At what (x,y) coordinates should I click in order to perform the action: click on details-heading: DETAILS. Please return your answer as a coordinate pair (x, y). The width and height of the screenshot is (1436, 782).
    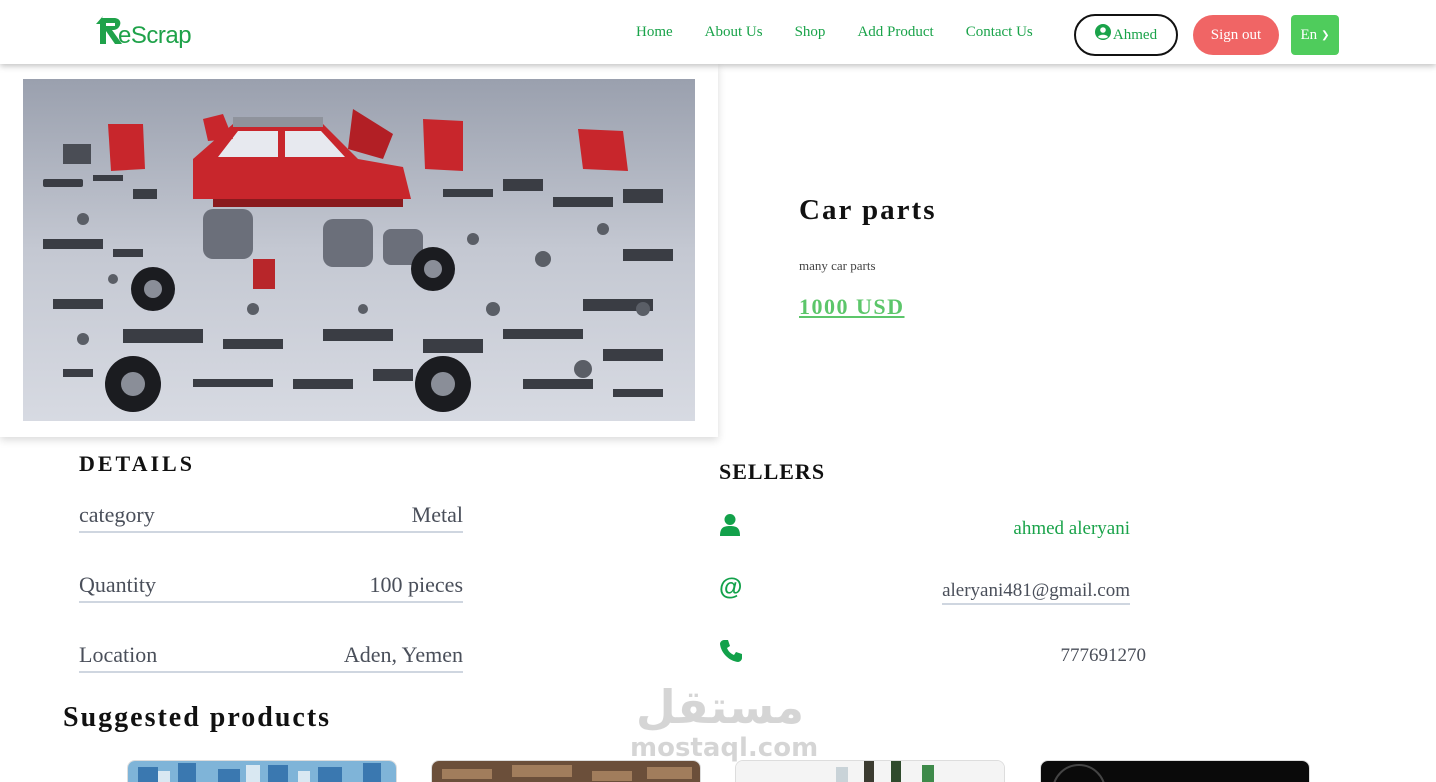
    Looking at the image, I should click on (137, 463).